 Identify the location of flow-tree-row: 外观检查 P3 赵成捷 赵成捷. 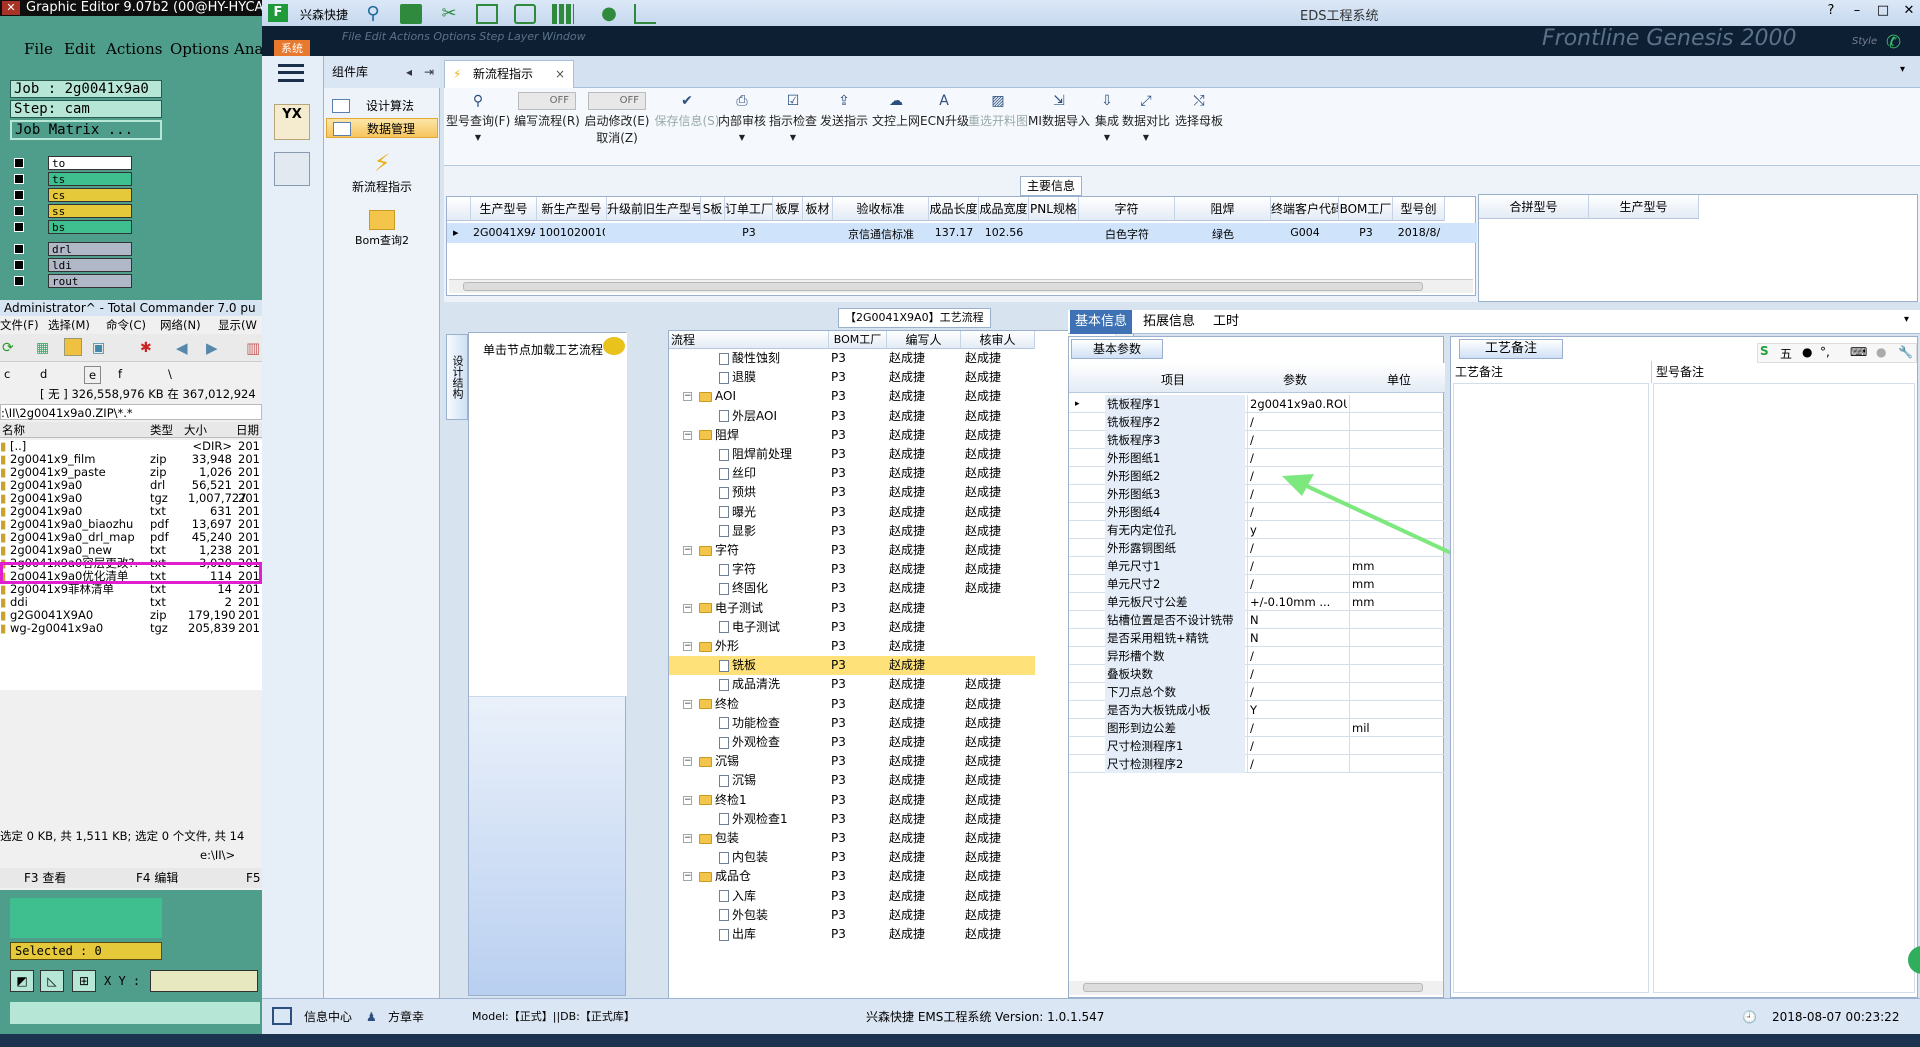
(852, 742).